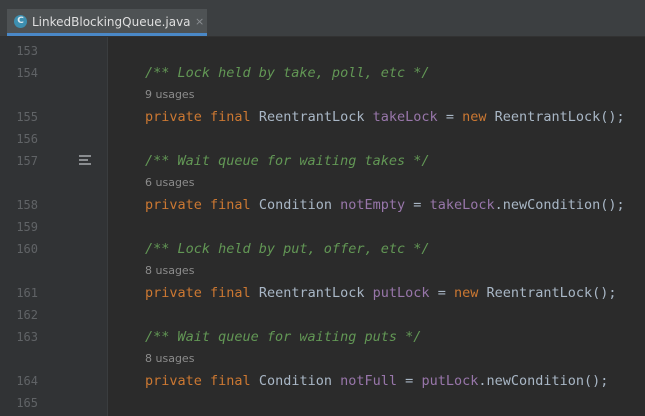 This screenshot has width=645, height=416. I want to click on active-tab-indicator, so click(107, 34).